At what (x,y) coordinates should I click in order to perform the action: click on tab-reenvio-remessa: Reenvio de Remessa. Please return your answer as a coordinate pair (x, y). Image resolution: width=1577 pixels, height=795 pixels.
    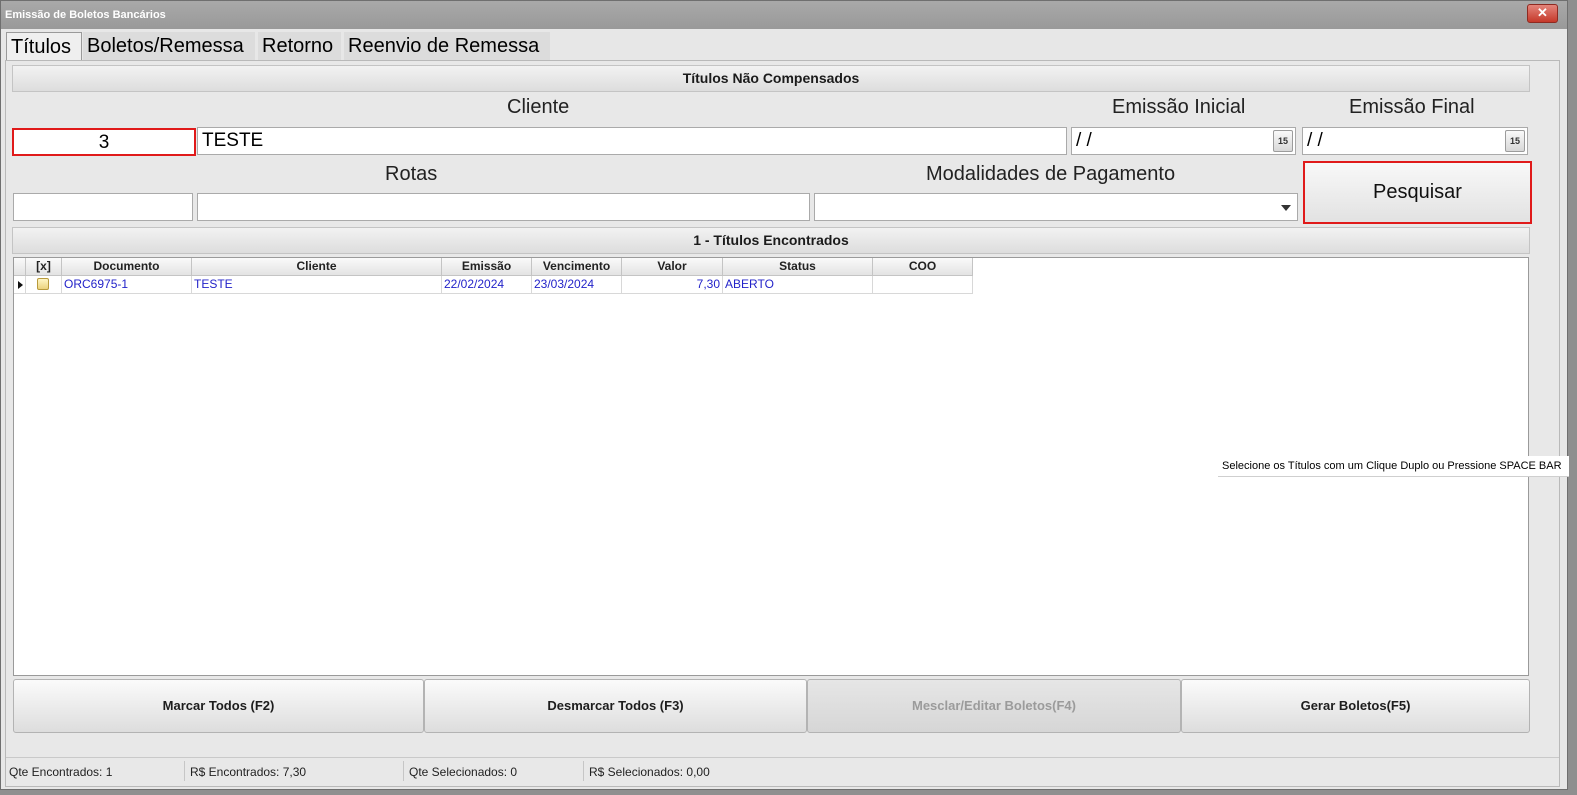
    Looking at the image, I should click on (447, 46).